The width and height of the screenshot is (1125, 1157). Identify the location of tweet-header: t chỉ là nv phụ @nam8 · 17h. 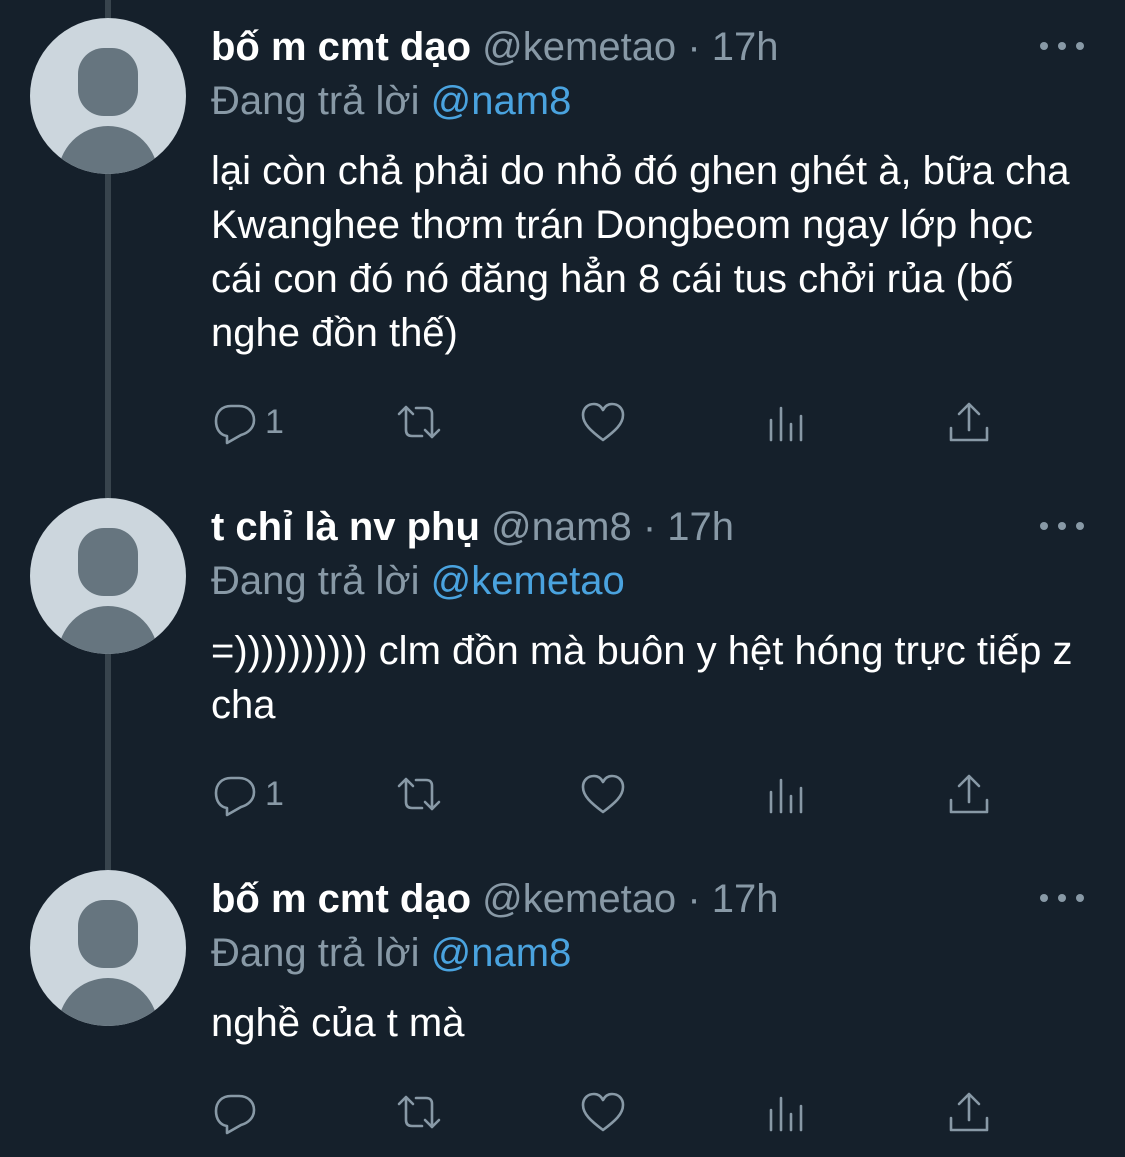
(472, 527).